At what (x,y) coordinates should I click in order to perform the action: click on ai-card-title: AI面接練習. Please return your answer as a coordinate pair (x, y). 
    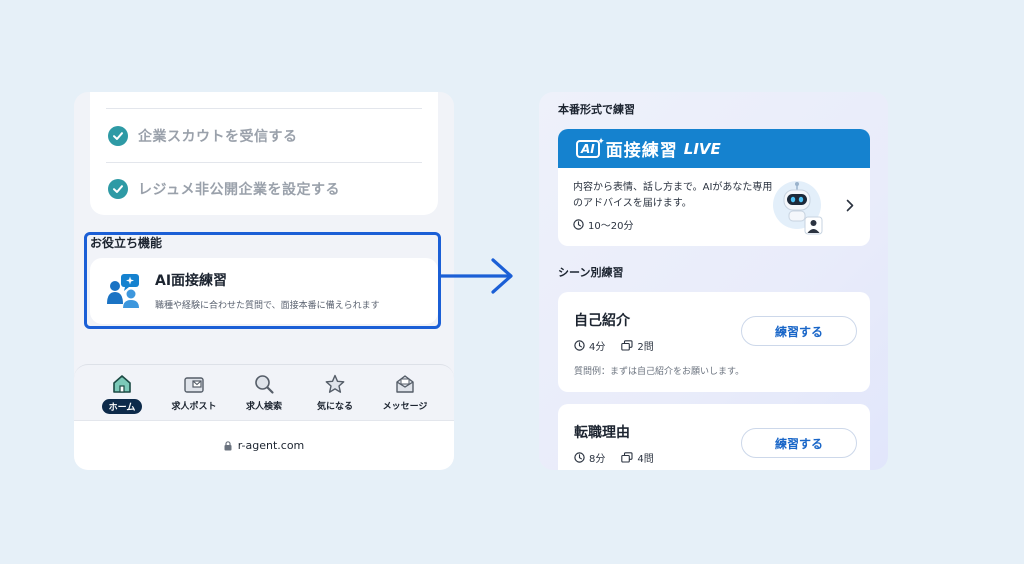
    Looking at the image, I should click on (191, 281).